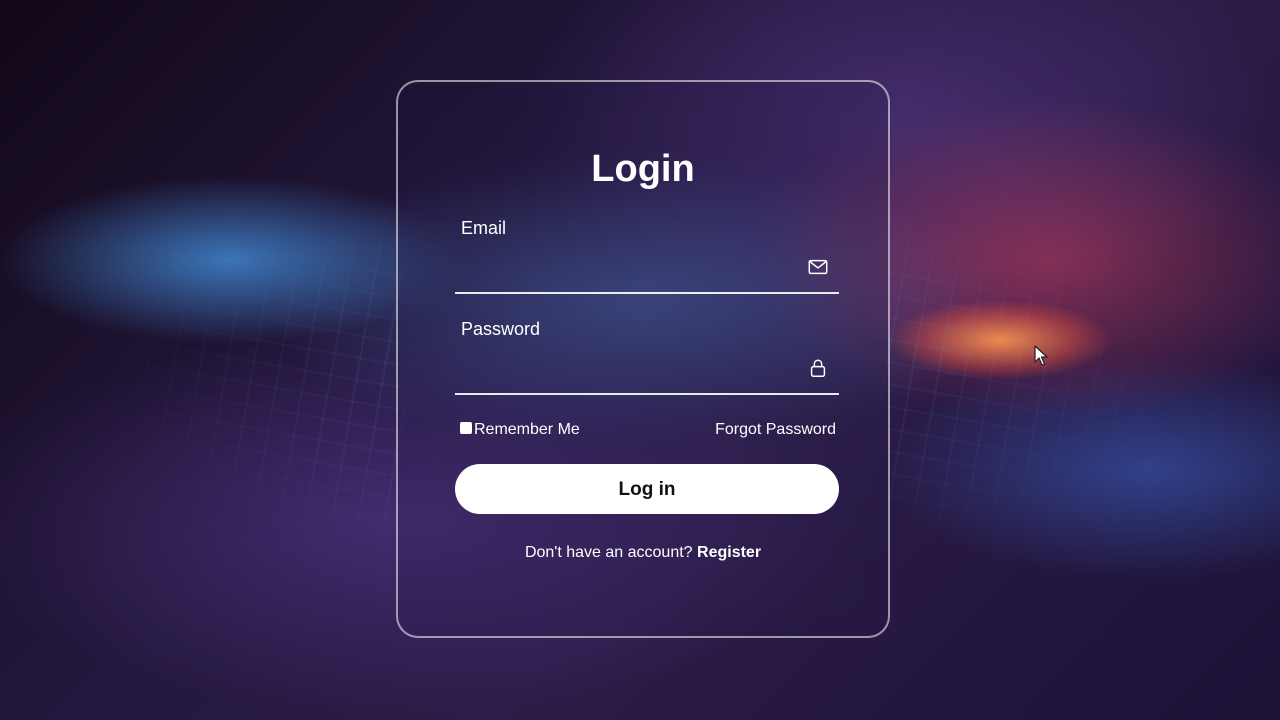 The height and width of the screenshot is (720, 1280). I want to click on login-button: Log in, so click(647, 489).